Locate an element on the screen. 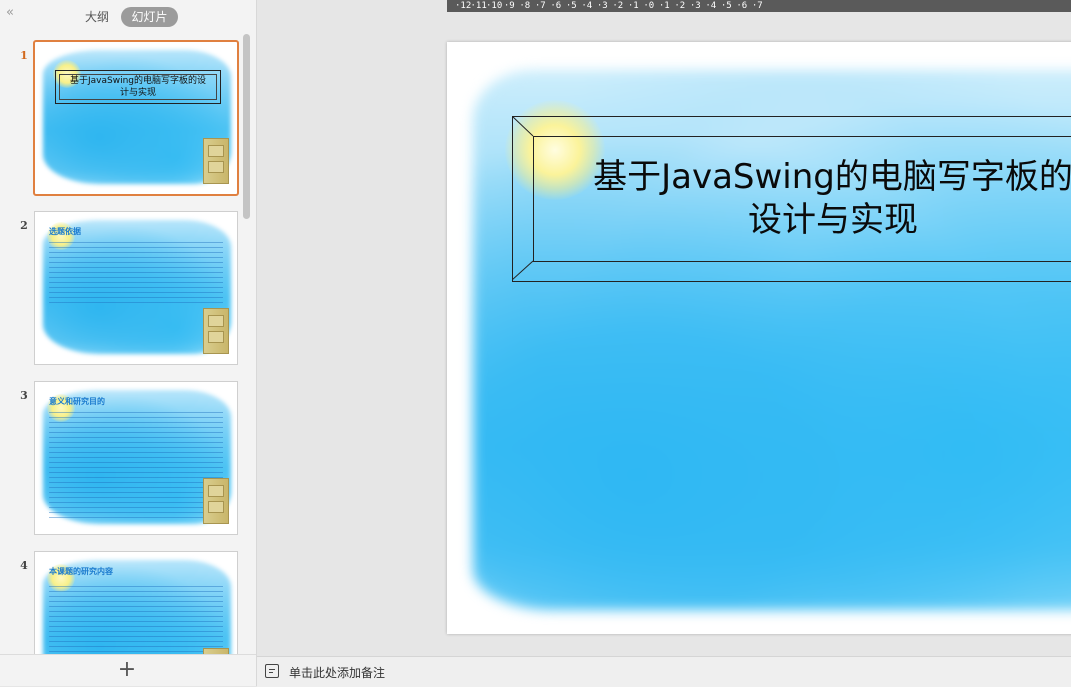  slide-thumbnail-row: 1 基于JavaSwing的电脑写字板的设计与实现 is located at coordinates (122, 120).